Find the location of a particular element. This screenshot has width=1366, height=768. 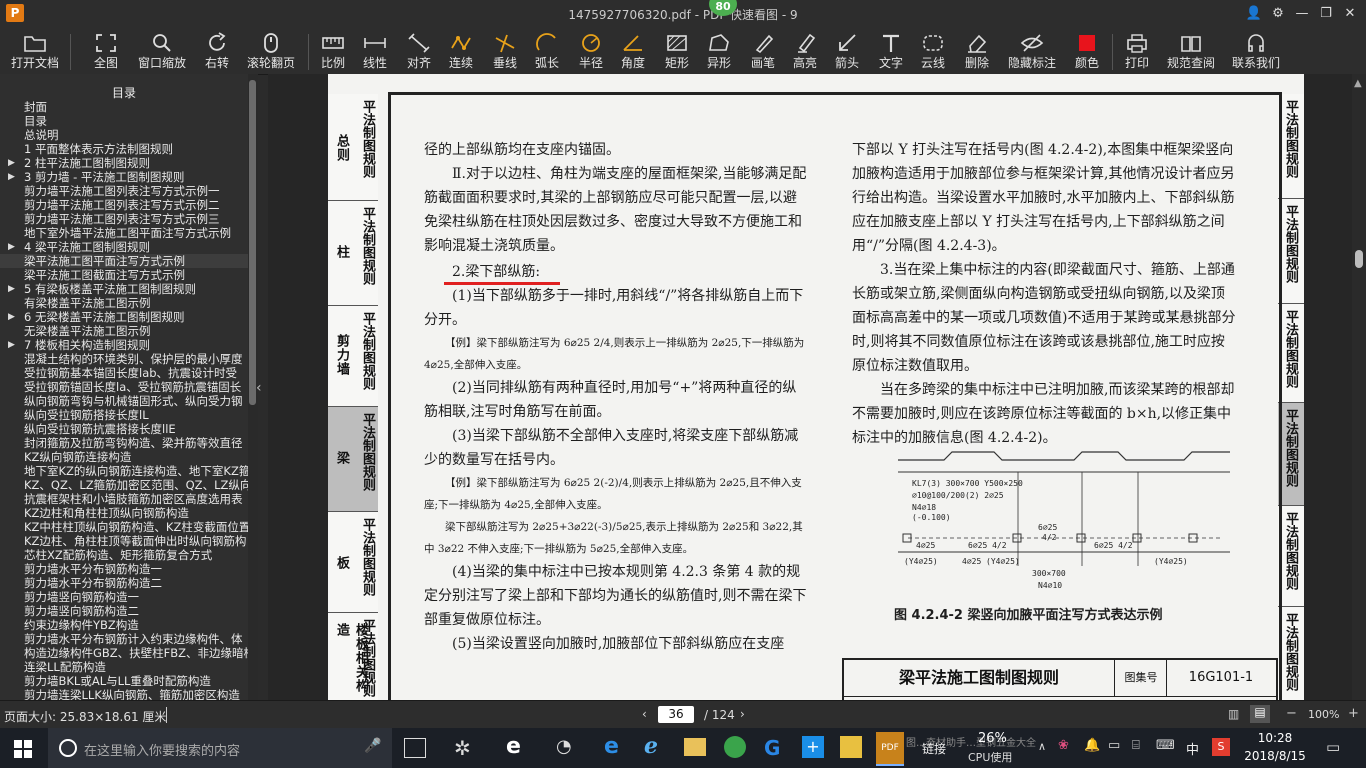

action-center-icon: ▭ is located at coordinates (1333, 747).